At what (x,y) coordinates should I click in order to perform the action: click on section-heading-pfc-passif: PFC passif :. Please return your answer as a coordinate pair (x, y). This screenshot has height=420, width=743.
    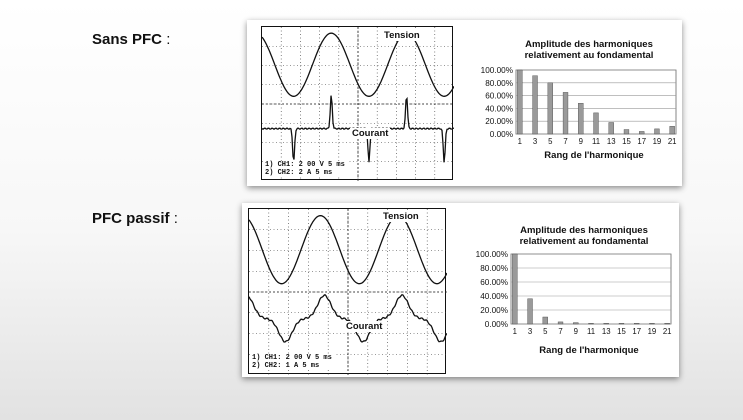
    Looking at the image, I should click on (135, 218).